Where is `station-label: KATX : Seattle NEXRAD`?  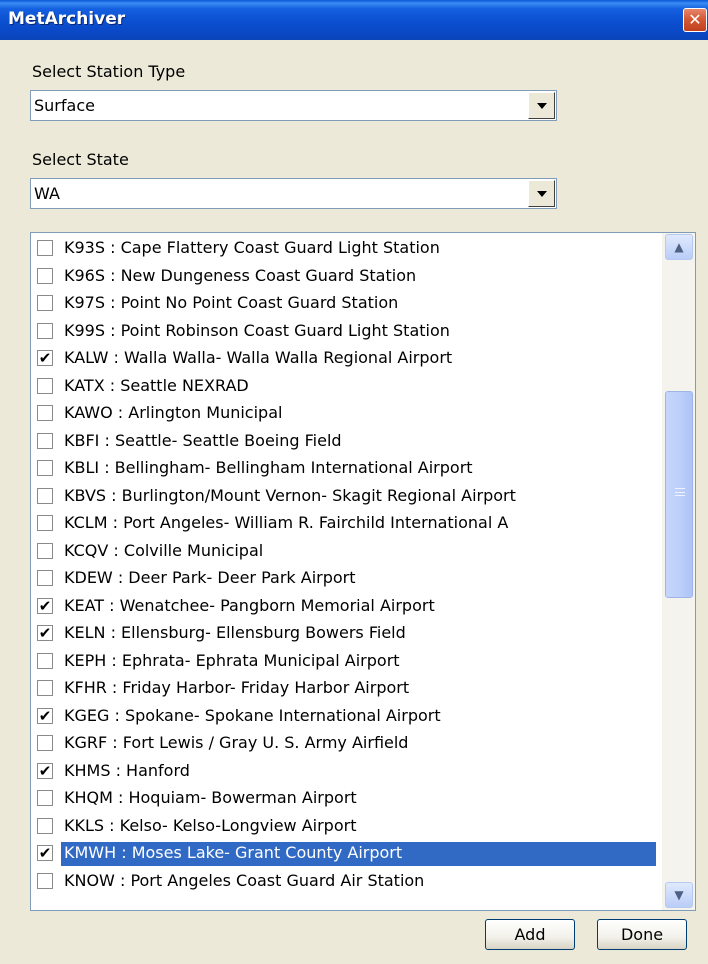
station-label: KATX : Seattle NEXRAD is located at coordinates (156, 385).